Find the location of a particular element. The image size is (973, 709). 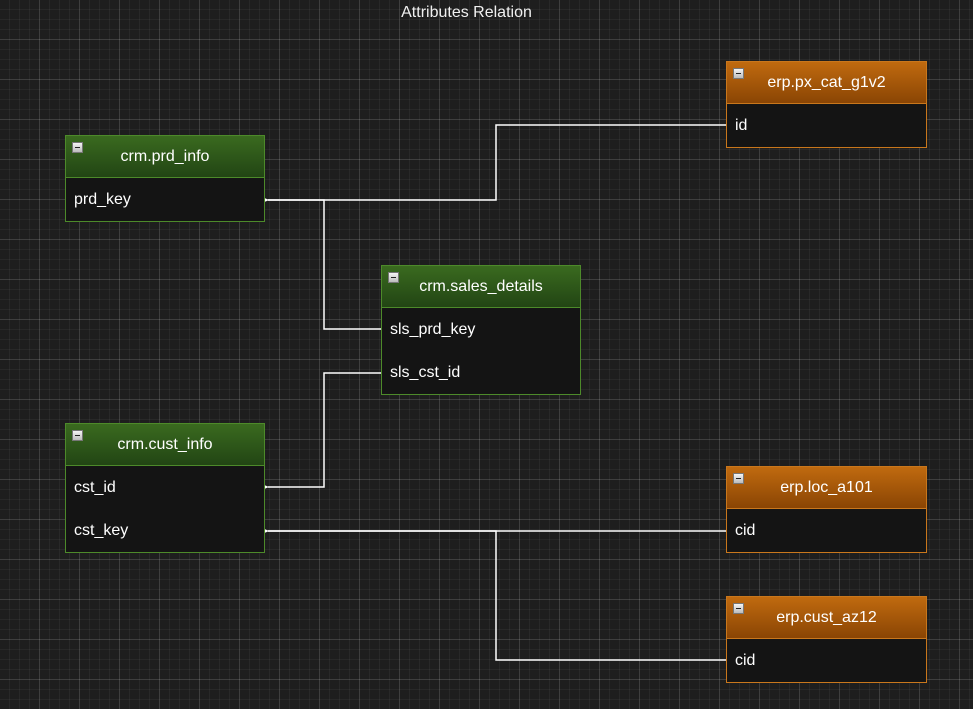

table-header: erp.loc_a101 is located at coordinates (826, 488).